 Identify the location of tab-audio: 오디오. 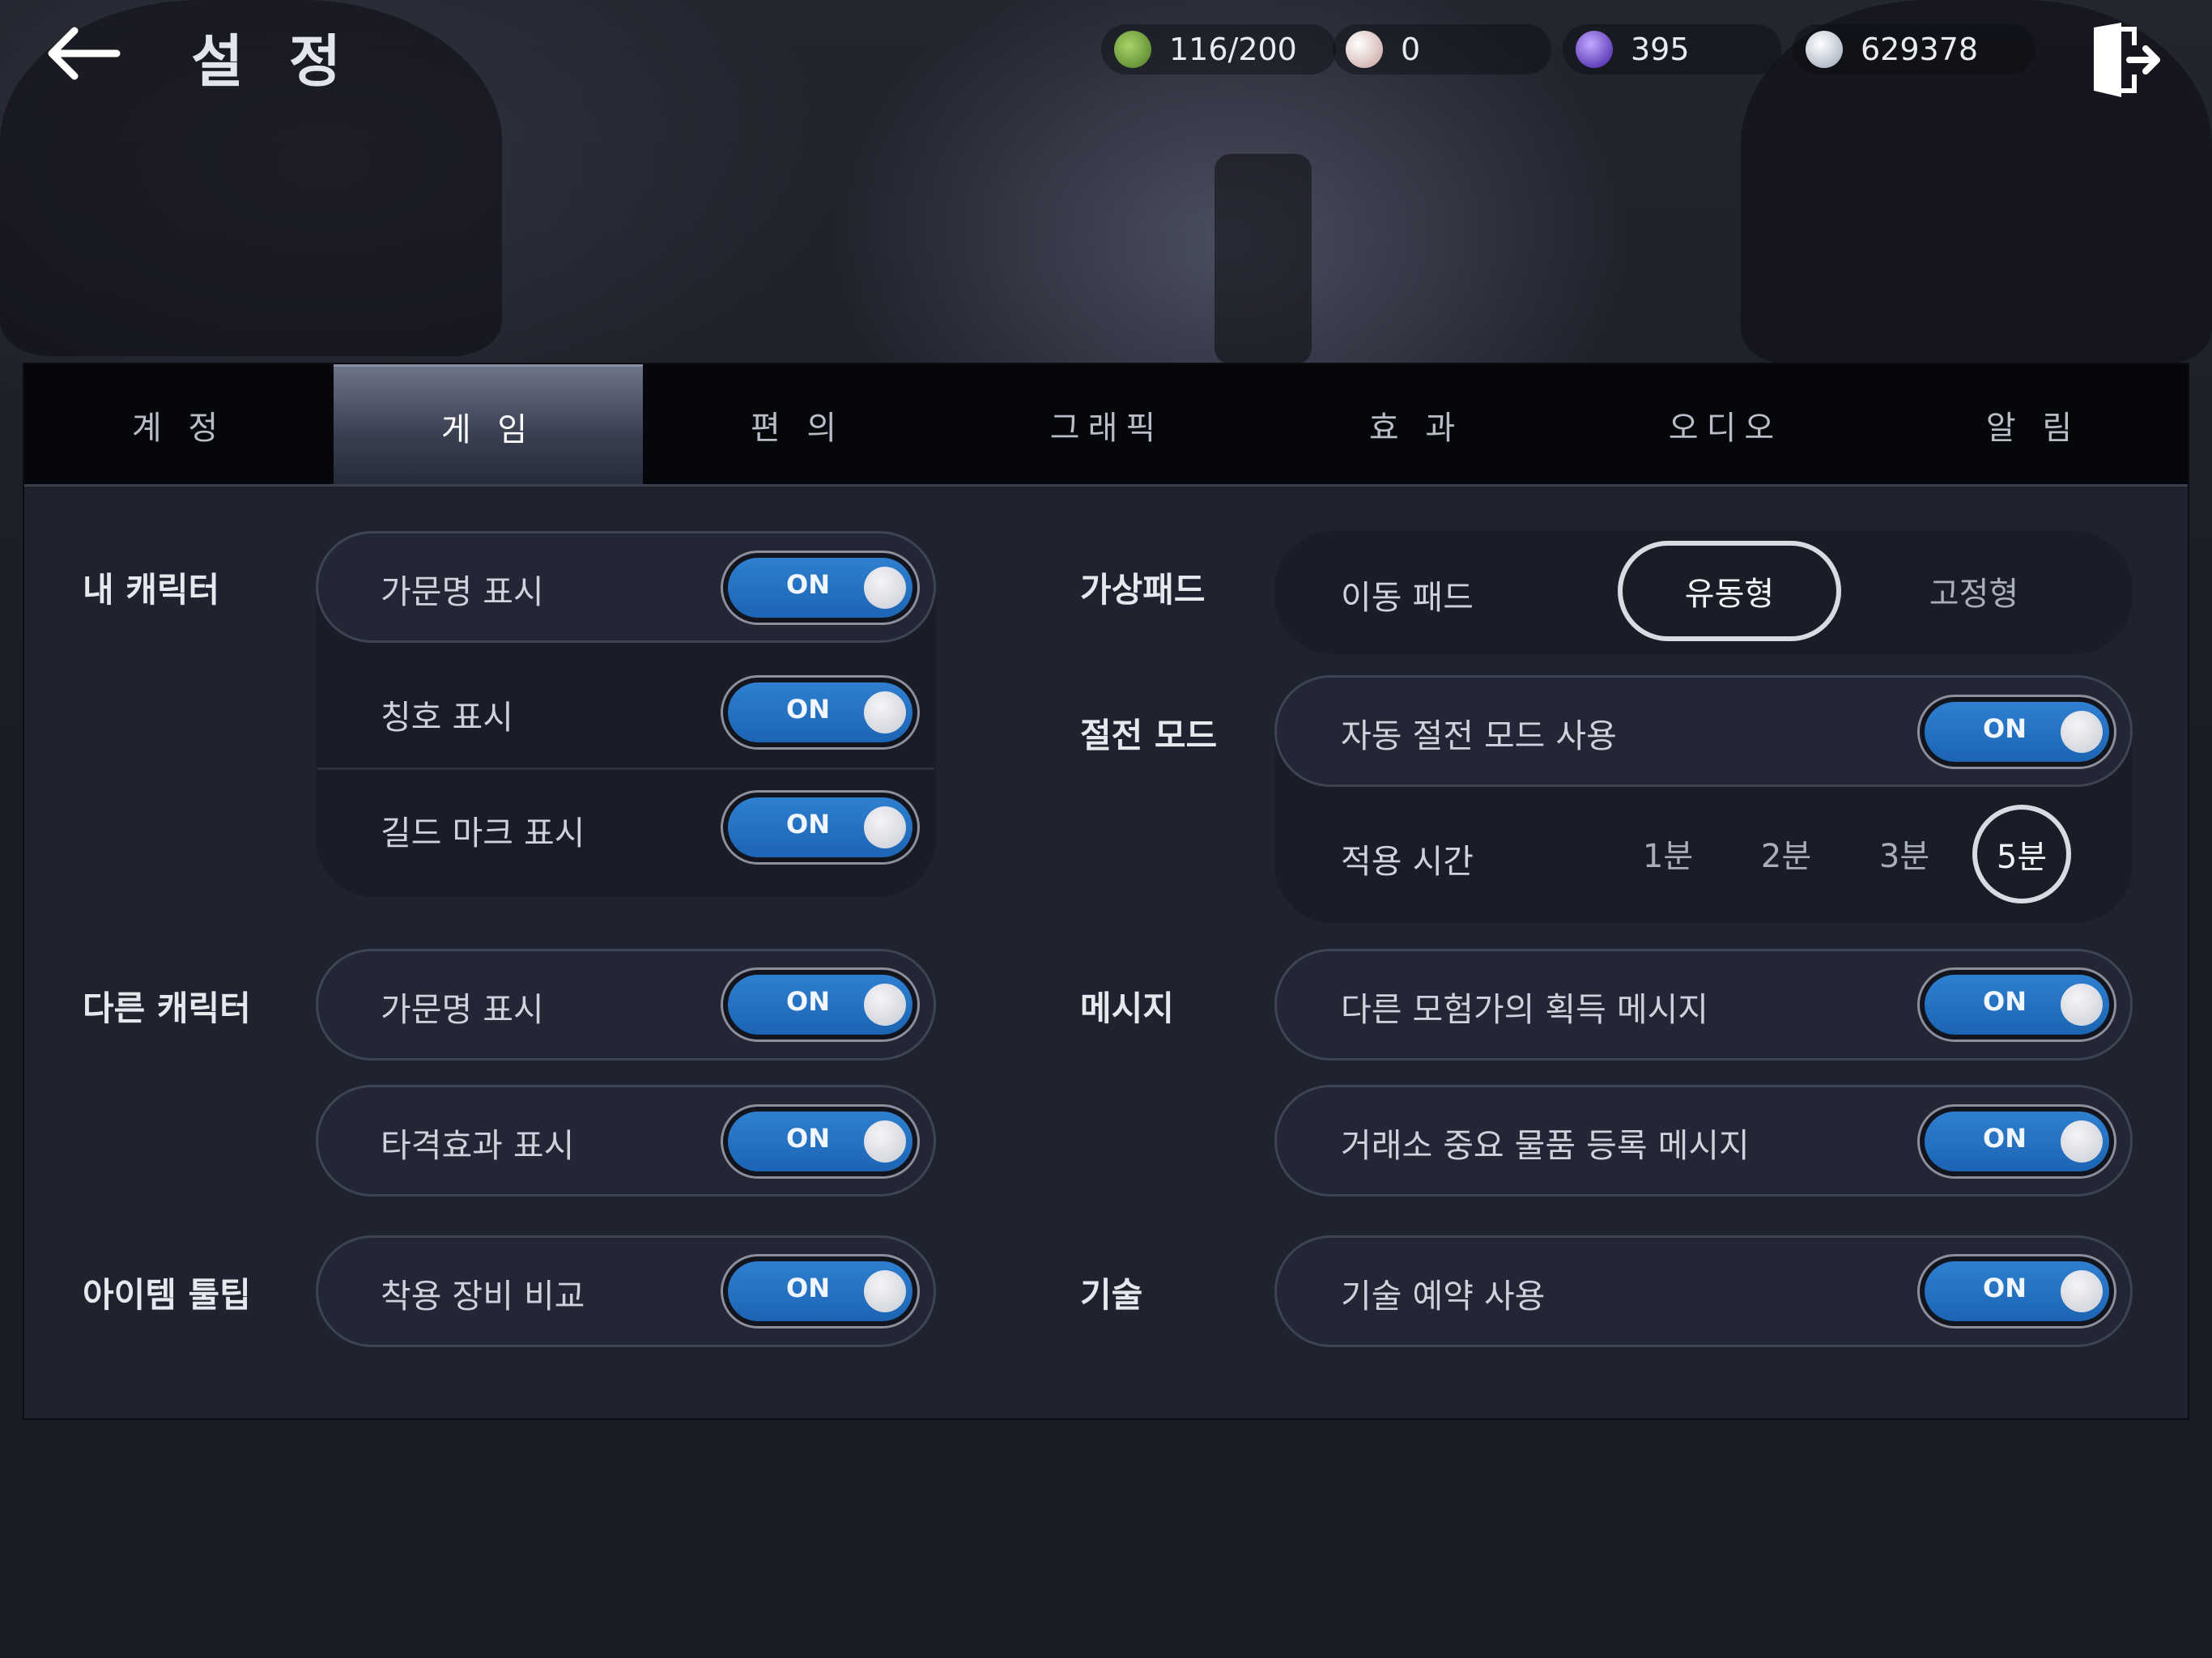
(1726, 425).